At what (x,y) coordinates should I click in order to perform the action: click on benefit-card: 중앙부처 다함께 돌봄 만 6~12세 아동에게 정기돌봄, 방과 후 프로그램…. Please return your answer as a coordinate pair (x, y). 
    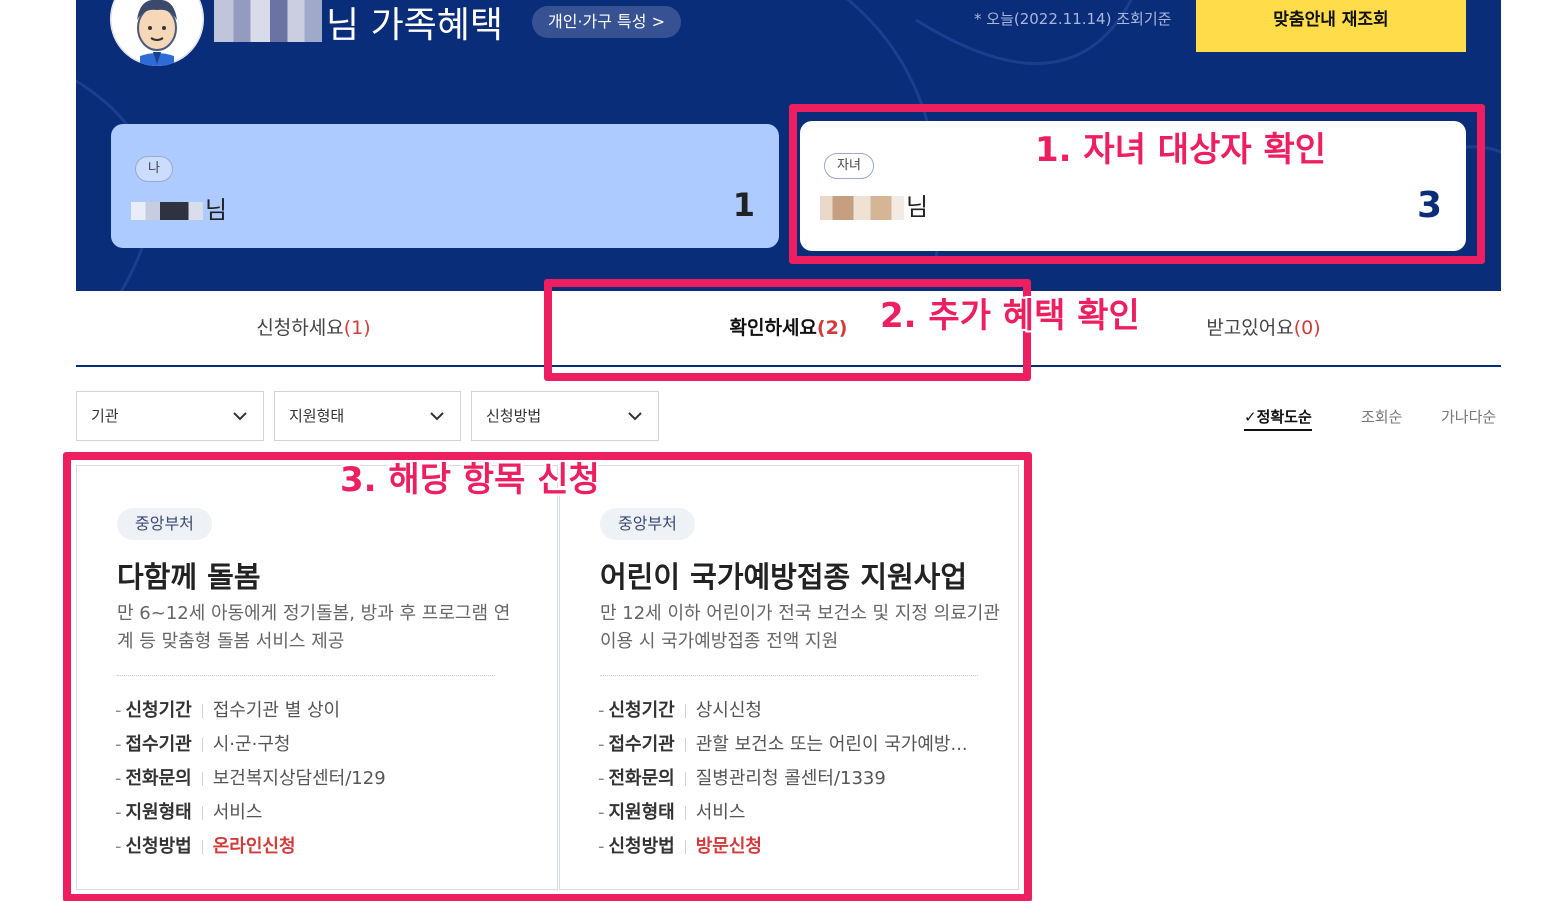
    Looking at the image, I should click on (317, 677).